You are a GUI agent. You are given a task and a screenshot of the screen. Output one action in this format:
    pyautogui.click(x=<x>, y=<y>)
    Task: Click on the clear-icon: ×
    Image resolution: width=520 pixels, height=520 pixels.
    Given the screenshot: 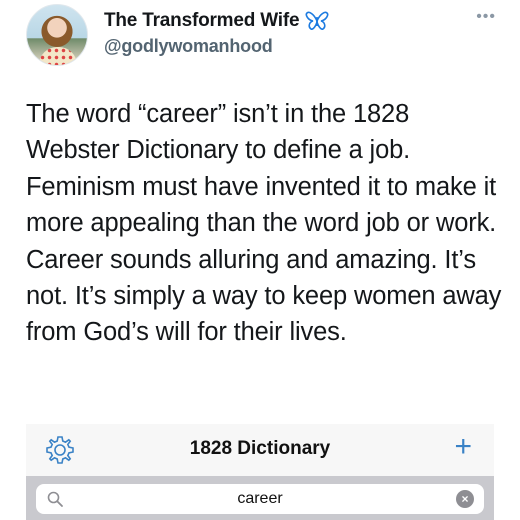 What is the action you would take?
    pyautogui.click(x=465, y=499)
    